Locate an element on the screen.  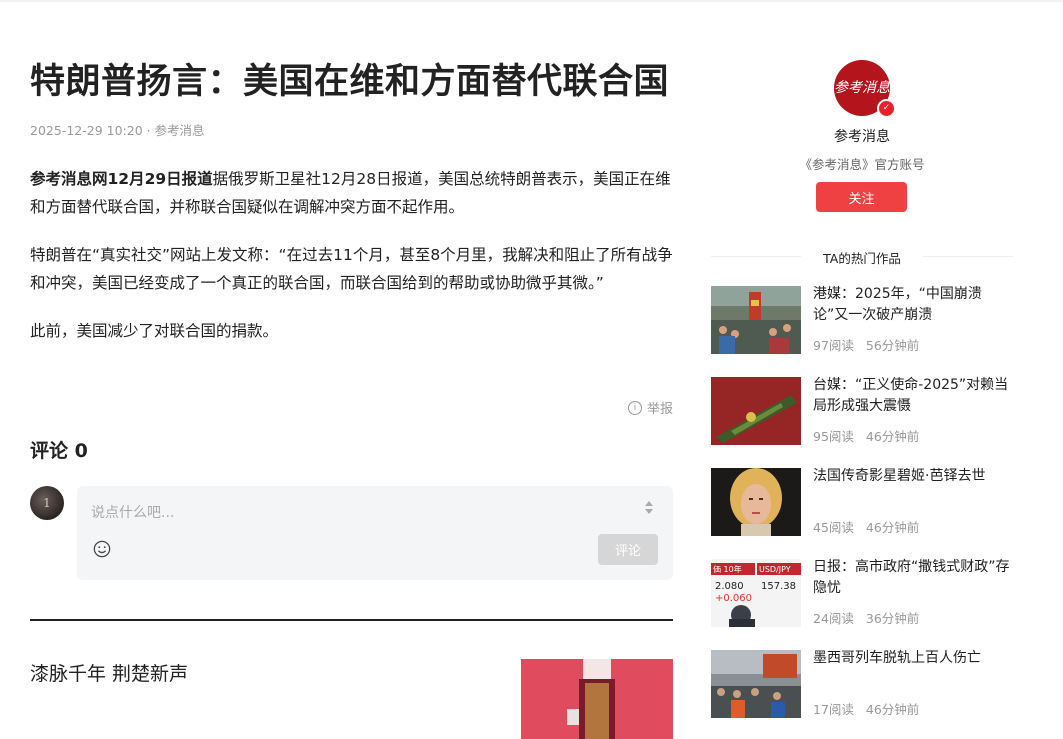
report-label: 举报 is located at coordinates (659, 409).